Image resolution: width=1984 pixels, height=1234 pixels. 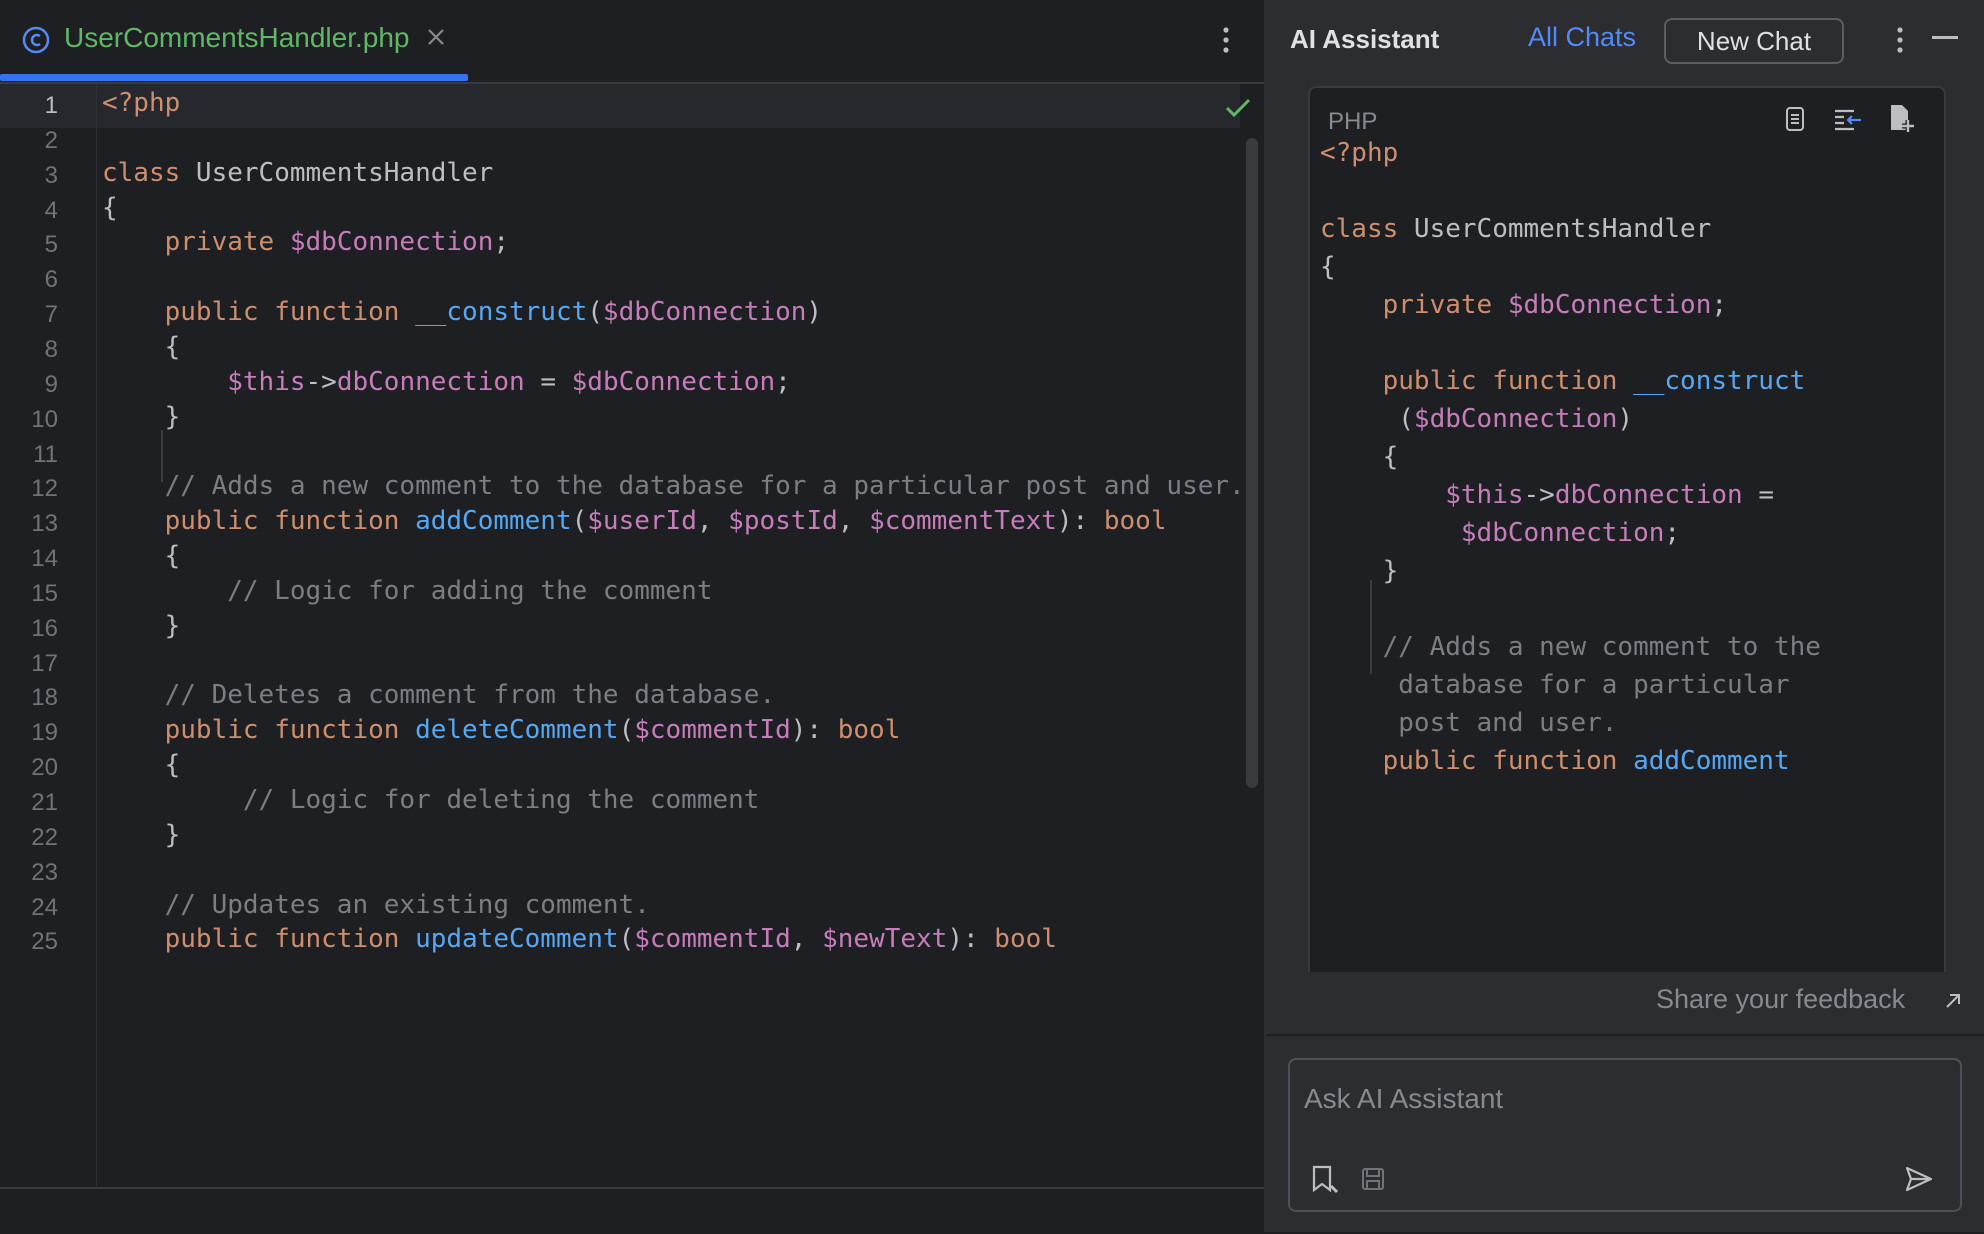 I want to click on code-token: // Logic for deleting the comment, so click(x=431, y=800).